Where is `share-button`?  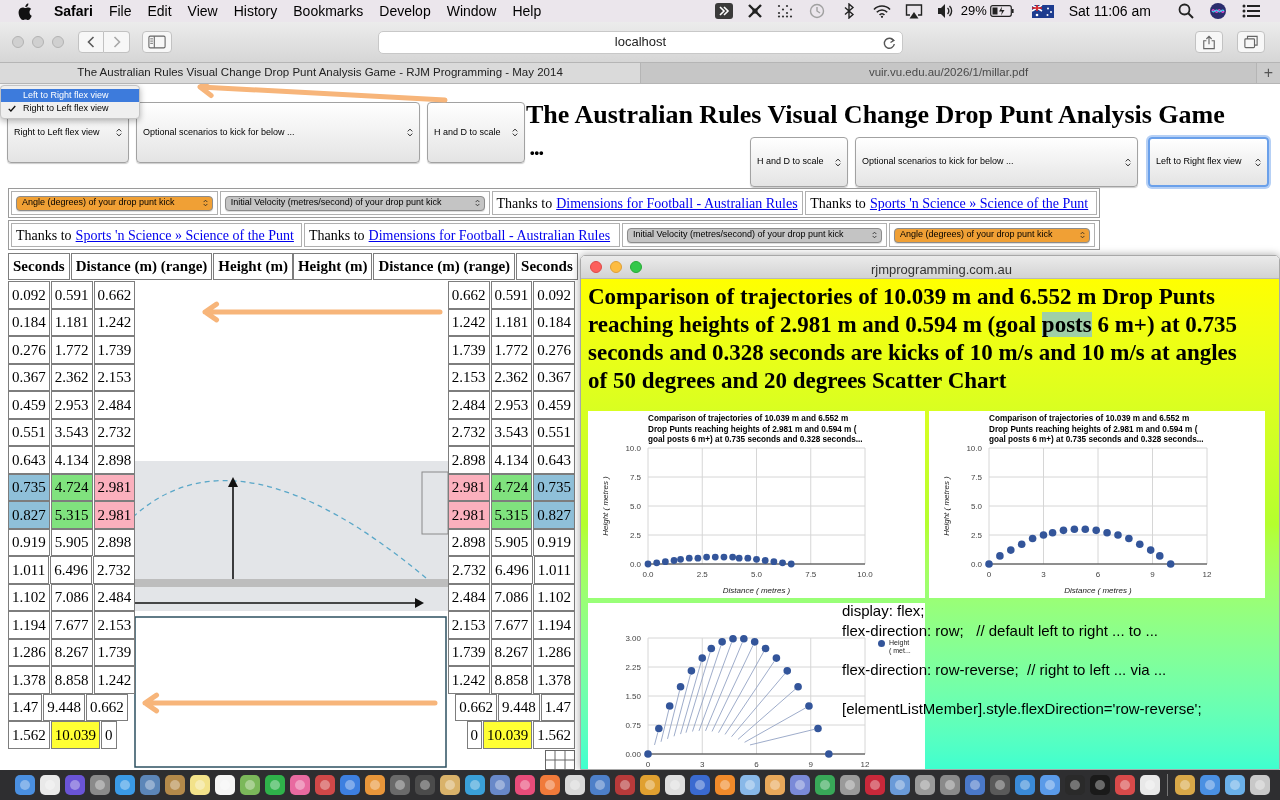 share-button is located at coordinates (1209, 42).